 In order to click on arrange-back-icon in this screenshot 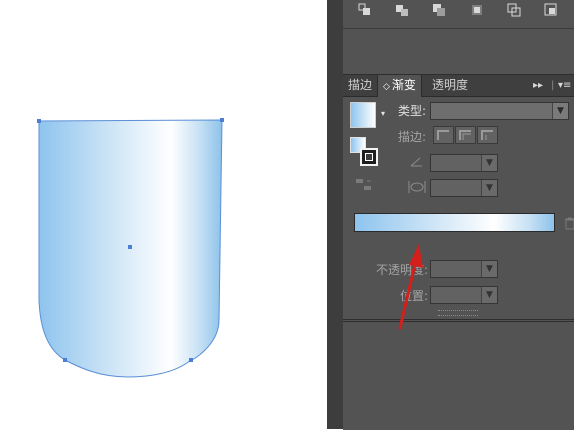, I will do `click(477, 10)`.